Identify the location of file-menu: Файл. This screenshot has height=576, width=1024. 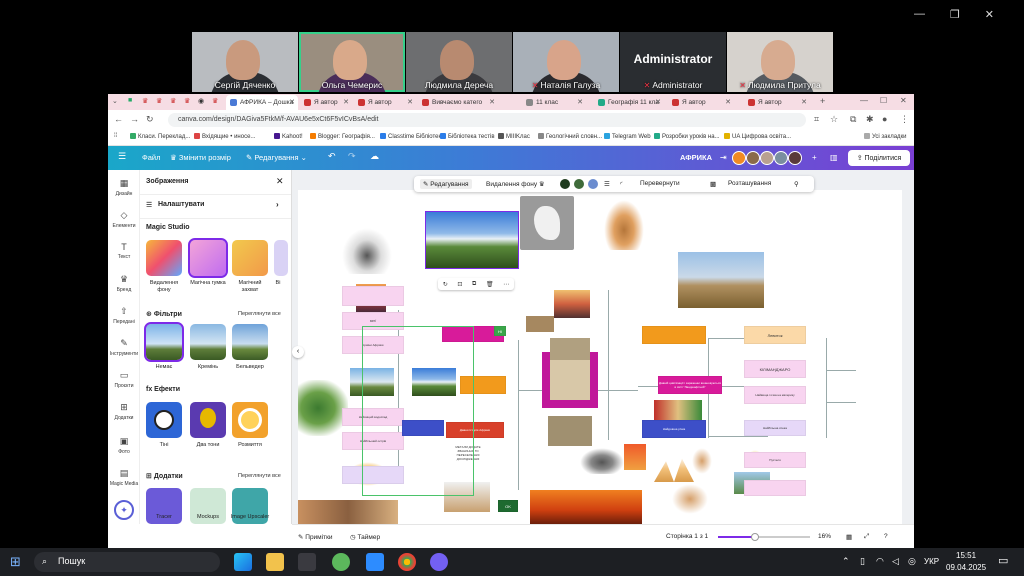
(151, 157).